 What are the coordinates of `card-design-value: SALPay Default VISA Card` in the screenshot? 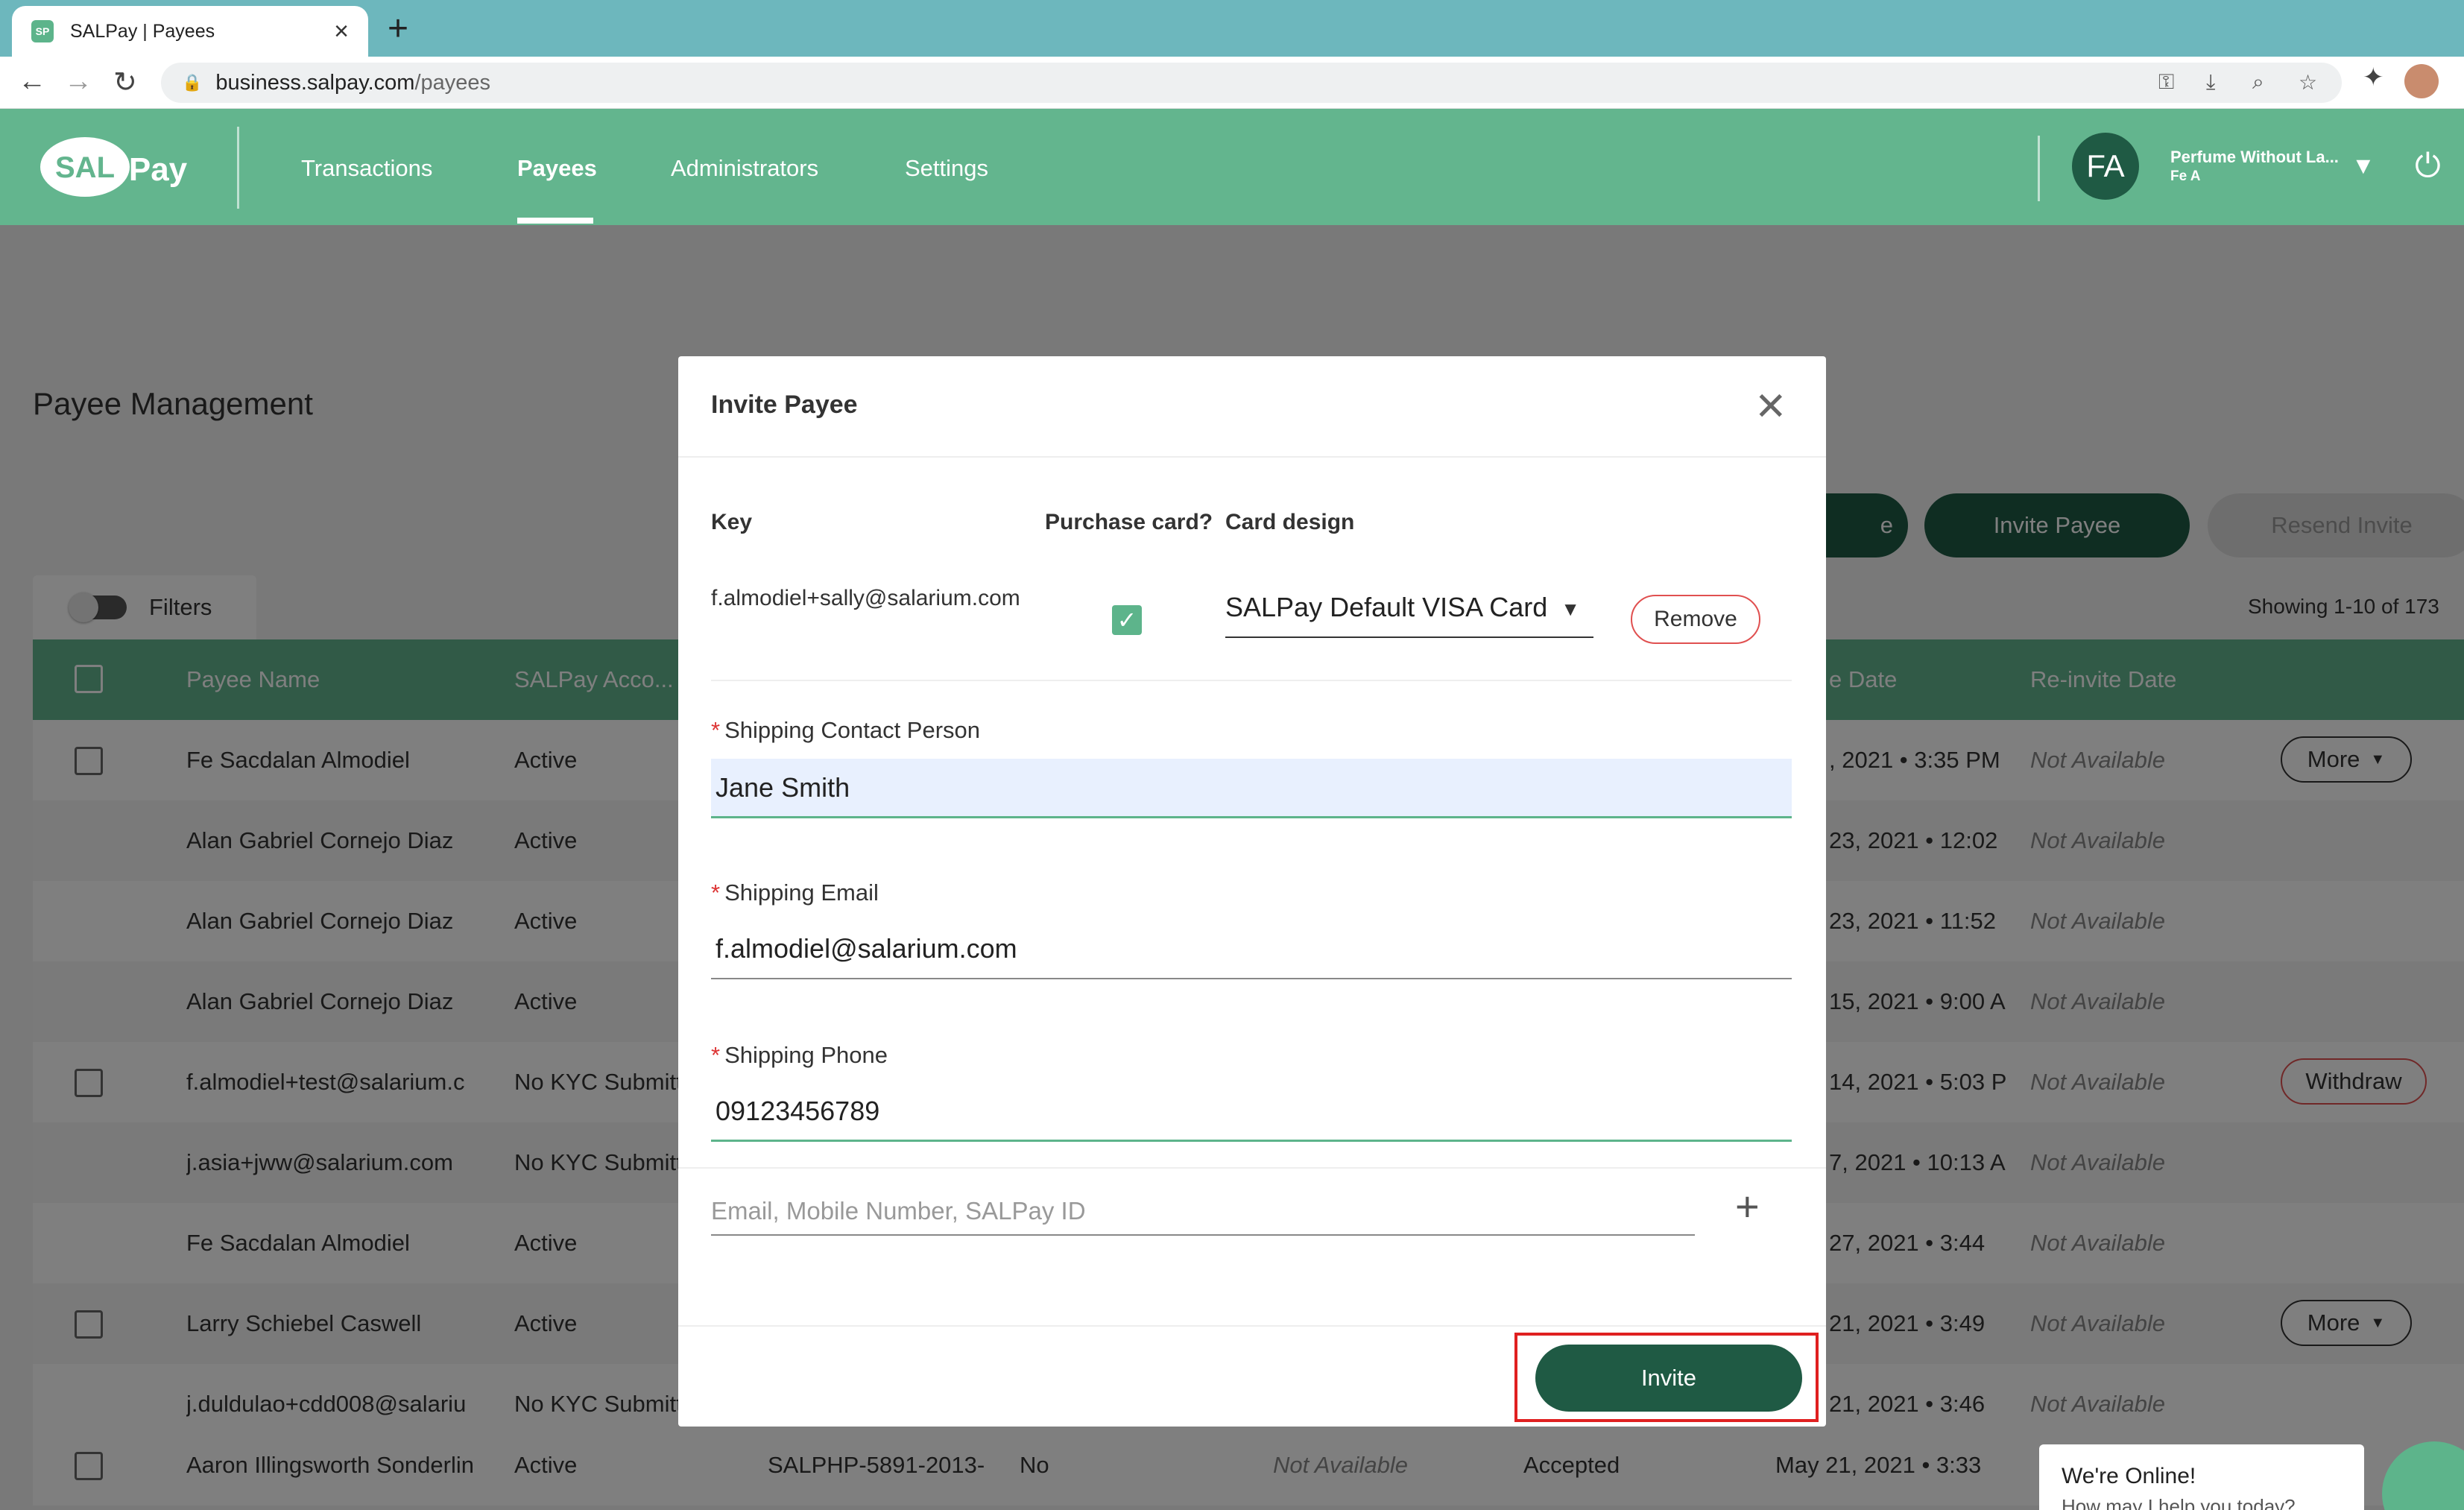 It's located at (1386, 607).